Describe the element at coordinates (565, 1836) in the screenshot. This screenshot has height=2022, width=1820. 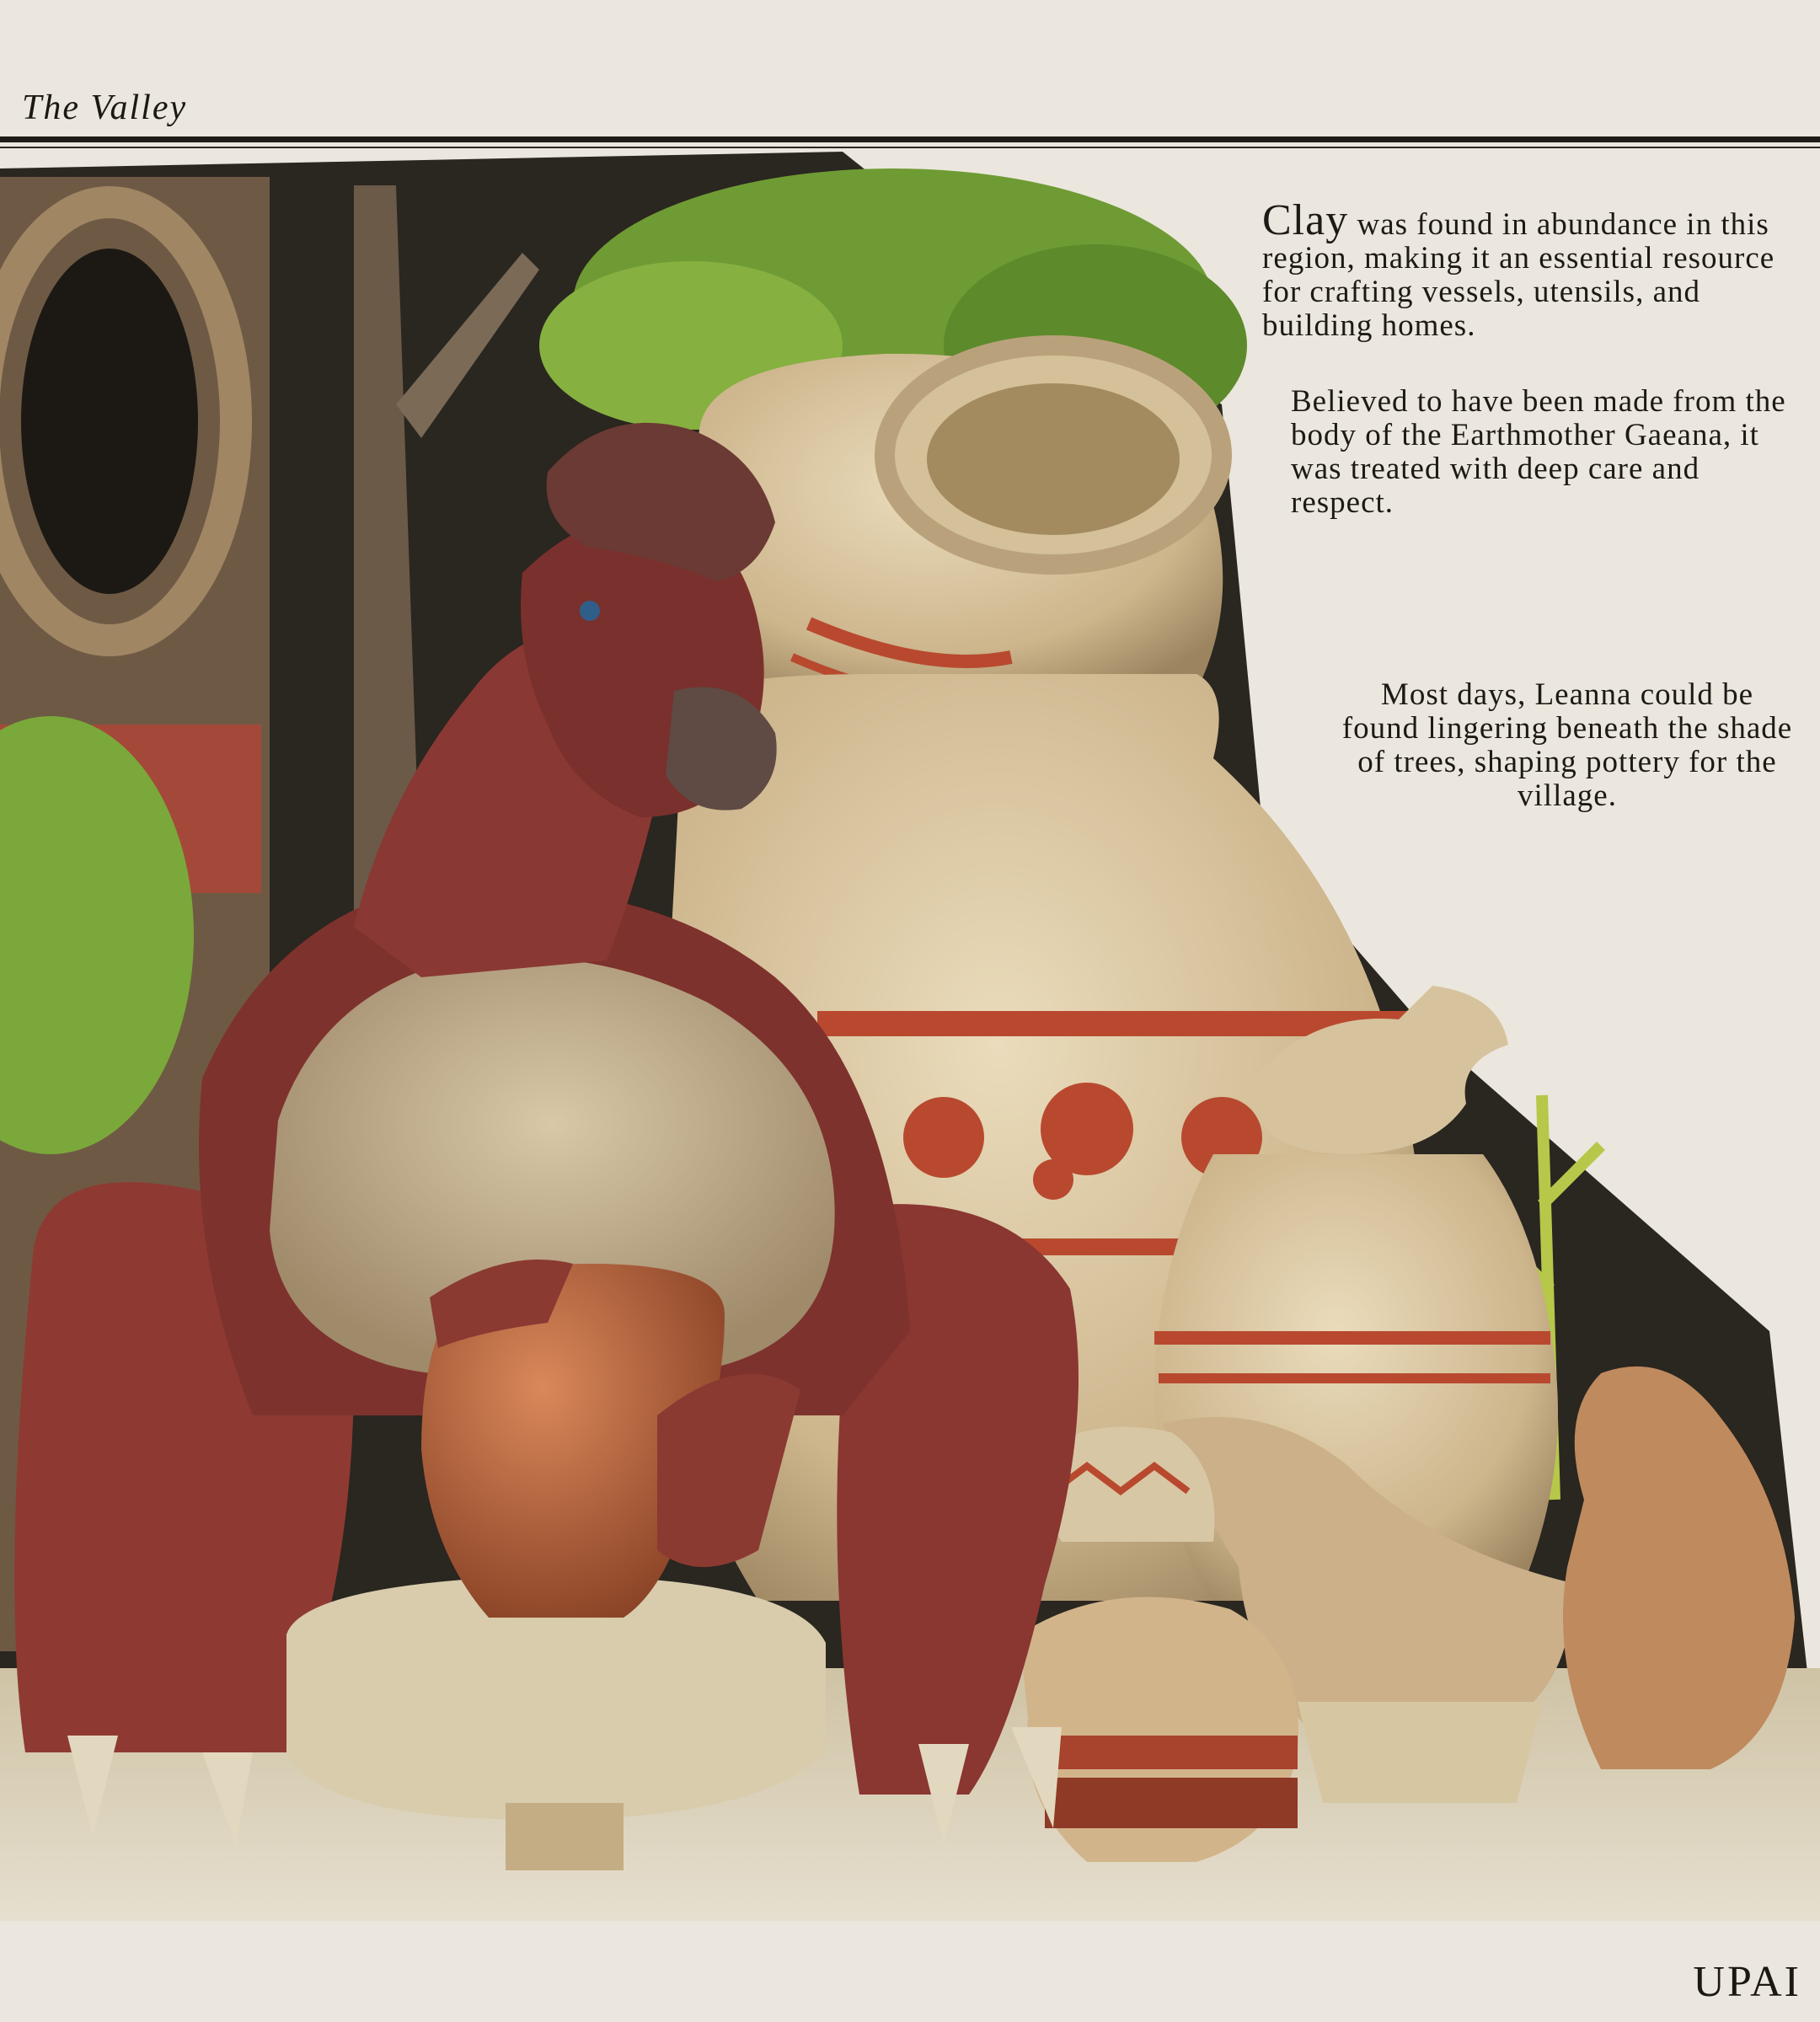
I see `wheel-base` at that location.